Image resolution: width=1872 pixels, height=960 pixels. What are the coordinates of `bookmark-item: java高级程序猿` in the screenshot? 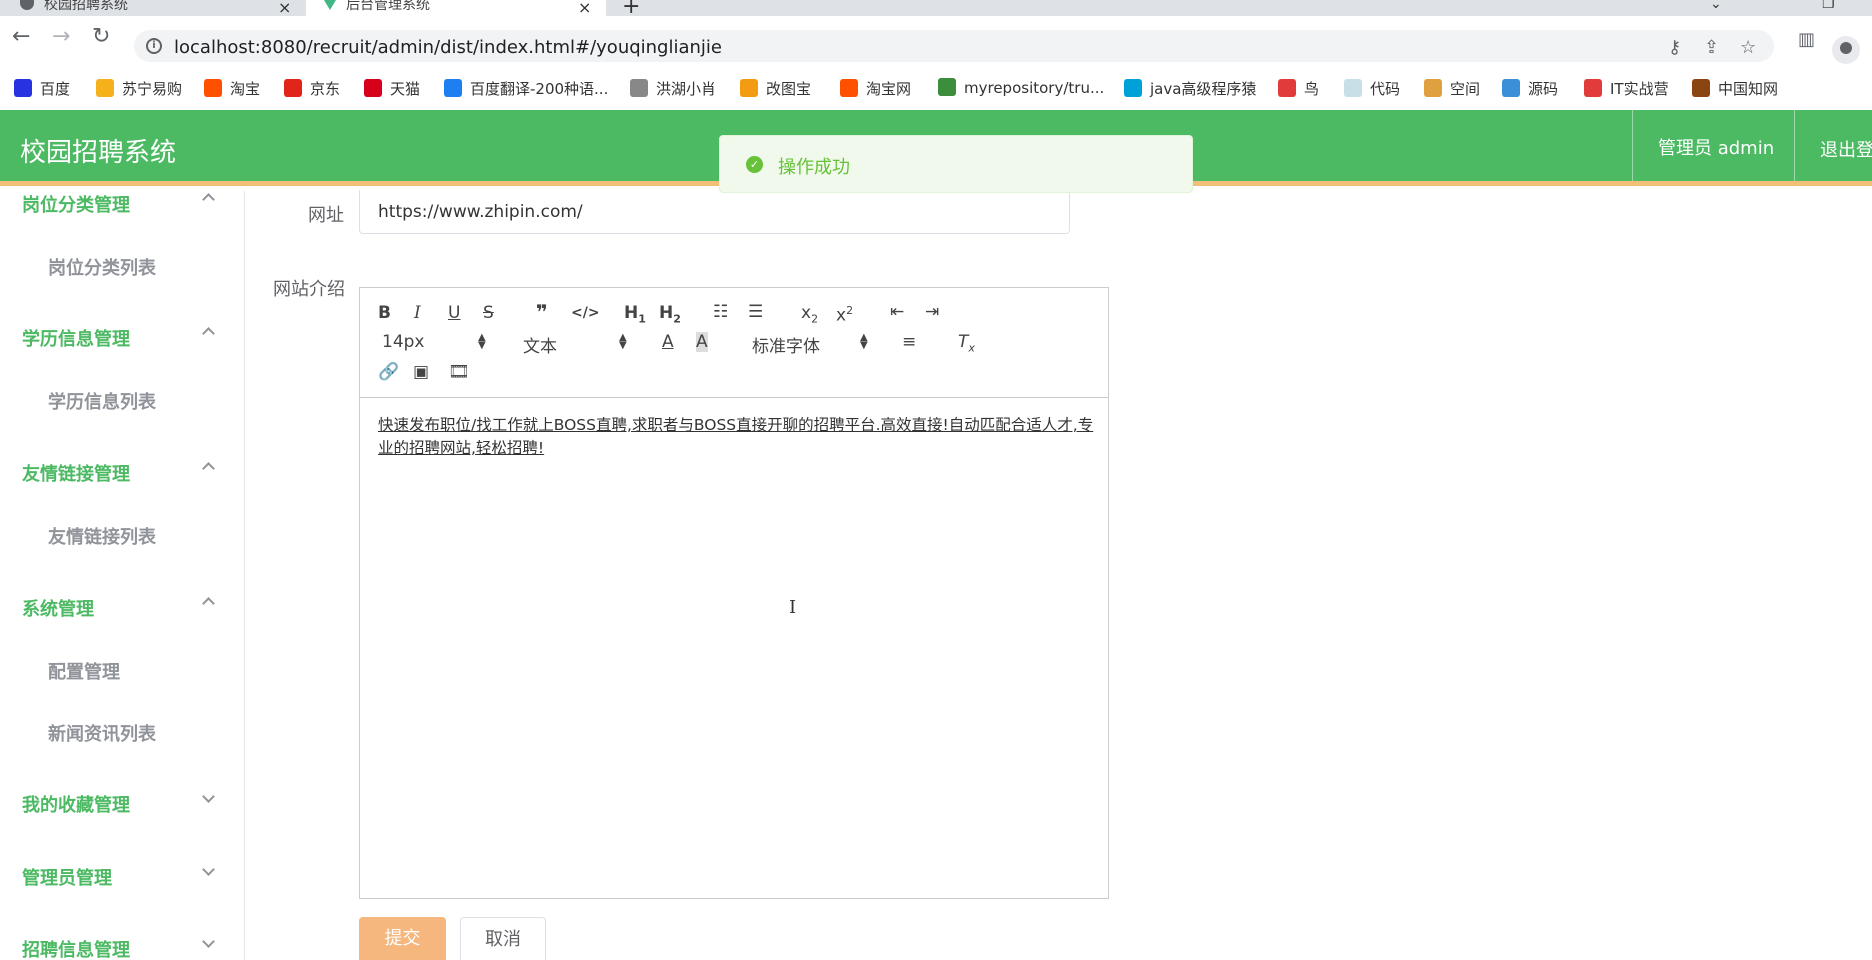 It's located at (1190, 88).